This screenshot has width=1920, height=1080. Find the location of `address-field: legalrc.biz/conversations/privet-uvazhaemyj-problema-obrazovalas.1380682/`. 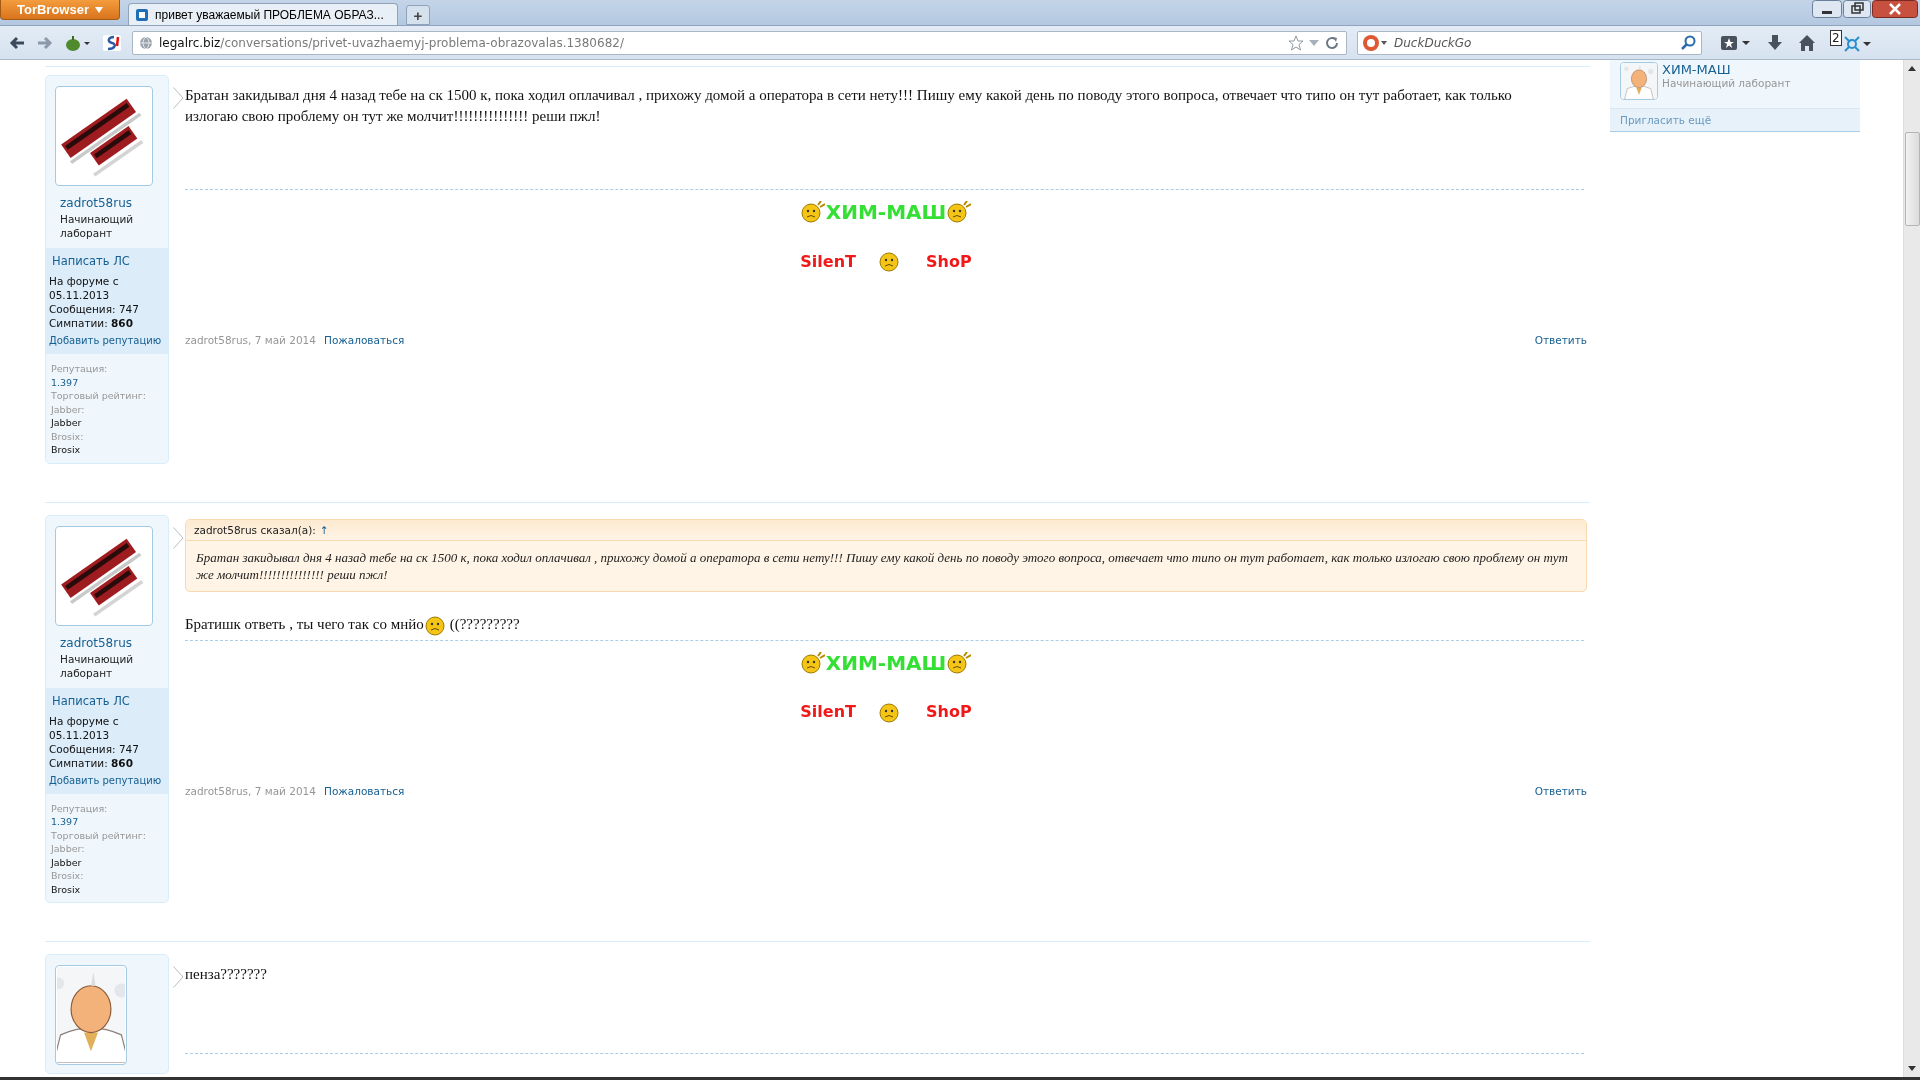

address-field: legalrc.biz/conversations/privet-uvazhaemyj-problema-obrazovalas.1380682/ is located at coordinates (739, 42).